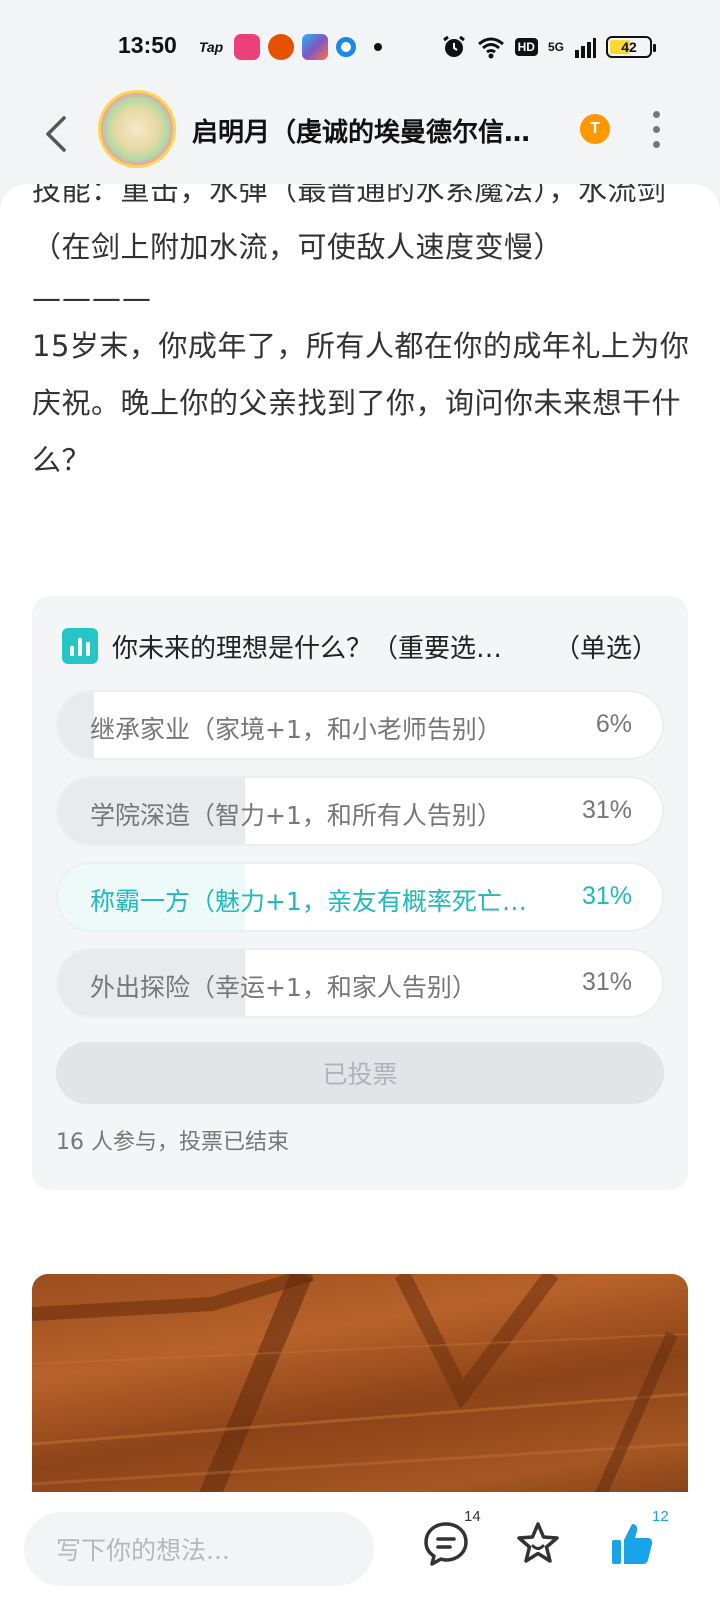 Image resolution: width=720 pixels, height=1608 pixels. I want to click on poll-option: 称霸一方（魅力+1，亲友有概率死亡… 31%, so click(360, 897).